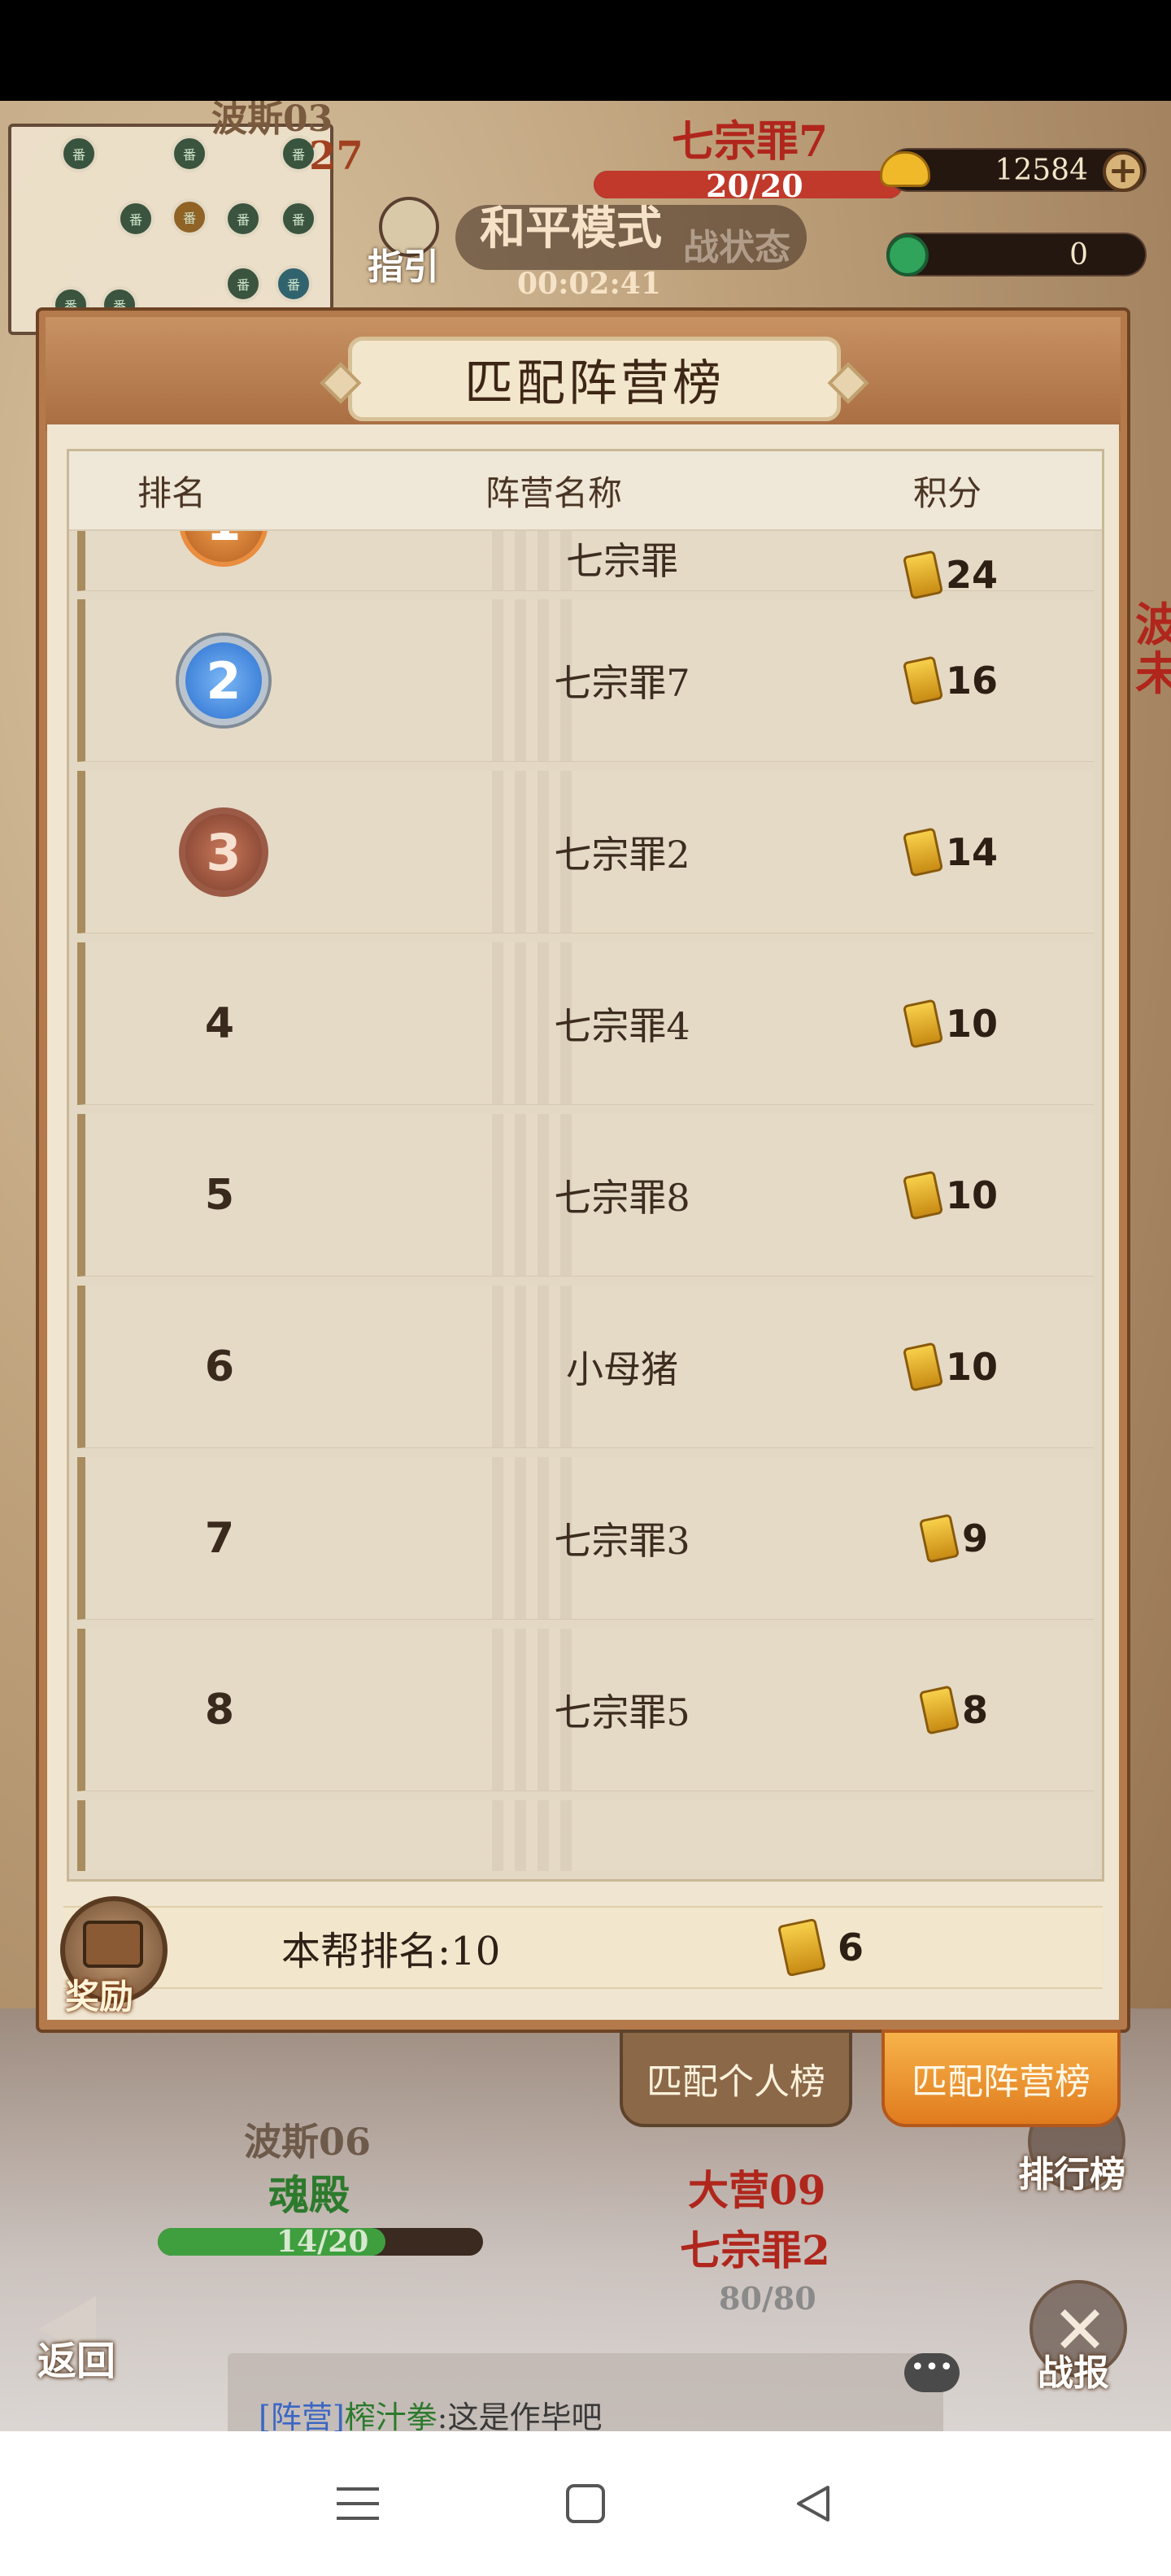  I want to click on row-score: 8, so click(953, 1710).